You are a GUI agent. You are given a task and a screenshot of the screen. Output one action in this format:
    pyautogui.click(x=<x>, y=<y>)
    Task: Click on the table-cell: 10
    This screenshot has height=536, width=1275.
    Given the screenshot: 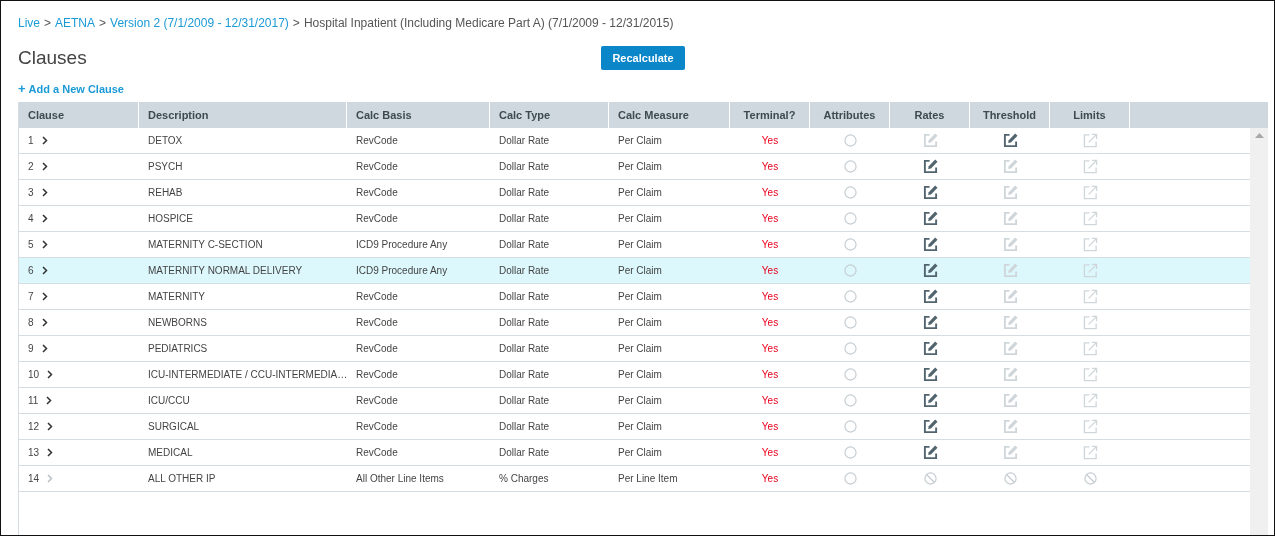 What is the action you would take?
    pyautogui.click(x=34, y=374)
    